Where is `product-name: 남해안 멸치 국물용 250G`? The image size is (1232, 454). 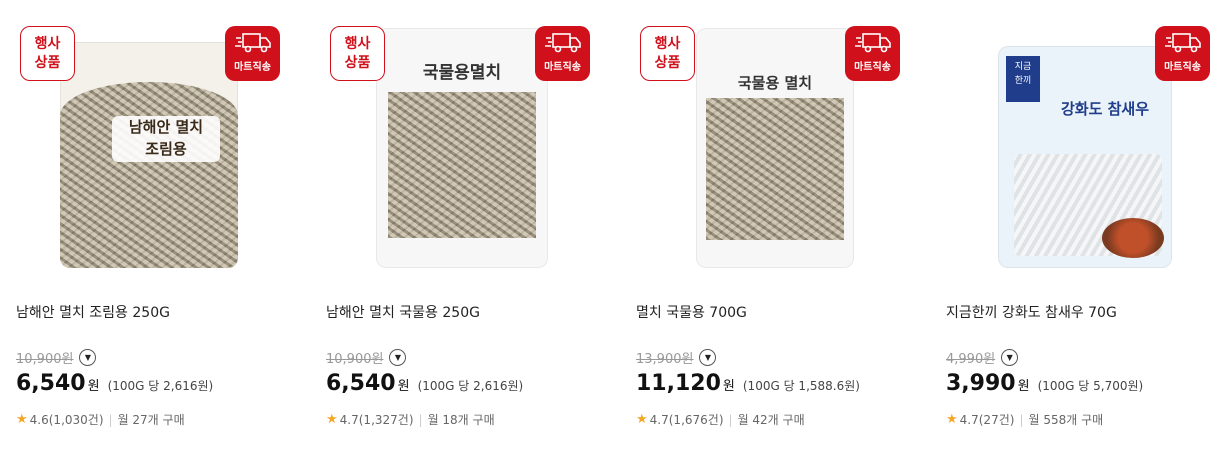
product-name: 남해안 멸치 국물용 250G is located at coordinates (403, 312).